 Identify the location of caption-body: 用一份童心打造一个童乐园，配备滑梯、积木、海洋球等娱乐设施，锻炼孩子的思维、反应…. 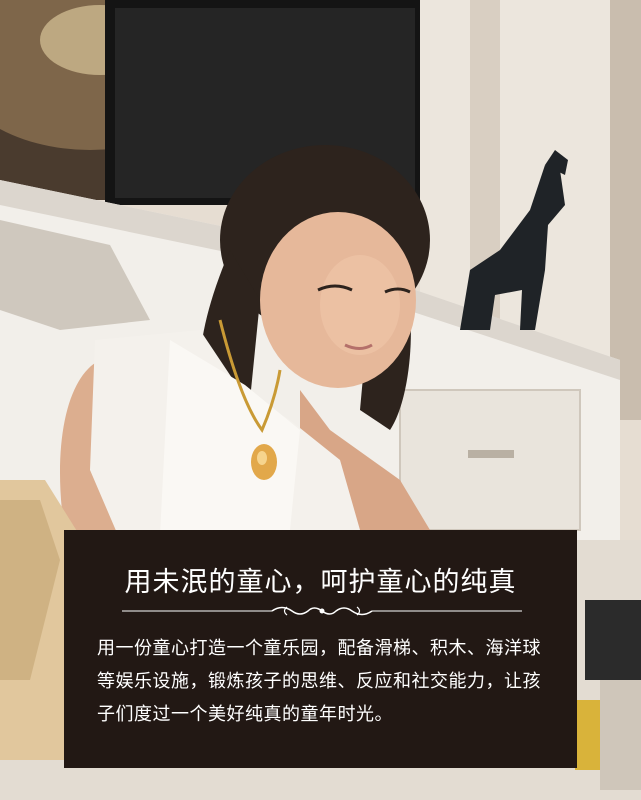
(319, 681).